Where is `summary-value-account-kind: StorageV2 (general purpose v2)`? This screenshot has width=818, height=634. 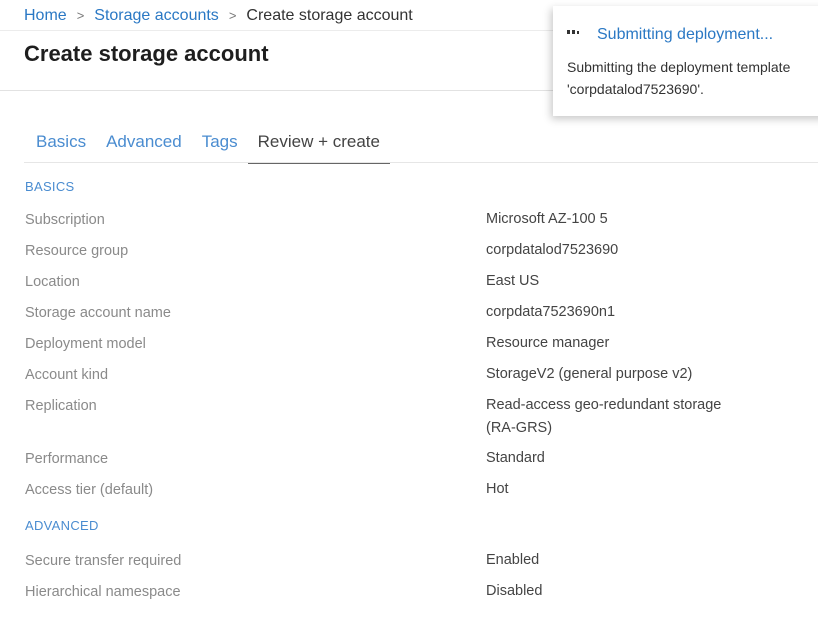 summary-value-account-kind: StorageV2 (general purpose v2) is located at coordinates (589, 374).